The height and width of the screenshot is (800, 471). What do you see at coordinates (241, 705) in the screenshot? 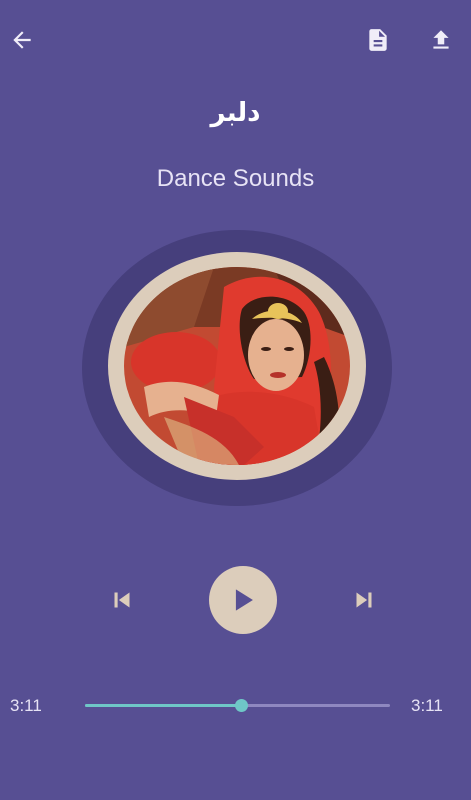
I see `seek-bar-thumb` at bounding box center [241, 705].